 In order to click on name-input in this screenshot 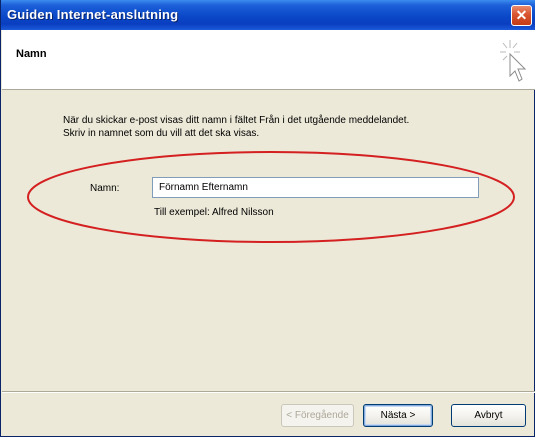, I will do `click(315, 187)`.